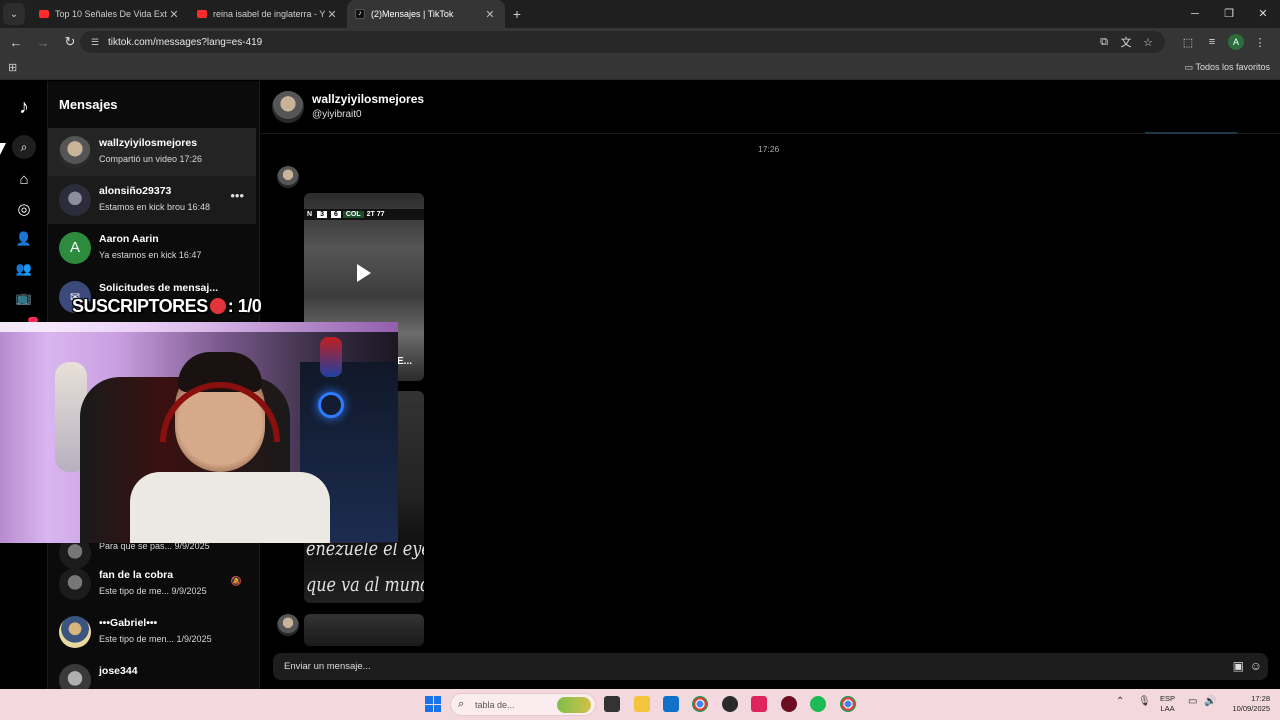 Image resolution: width=1280 pixels, height=720 pixels. What do you see at coordinates (1188, 42) in the screenshot?
I see `extensions-icon: ⬚` at bounding box center [1188, 42].